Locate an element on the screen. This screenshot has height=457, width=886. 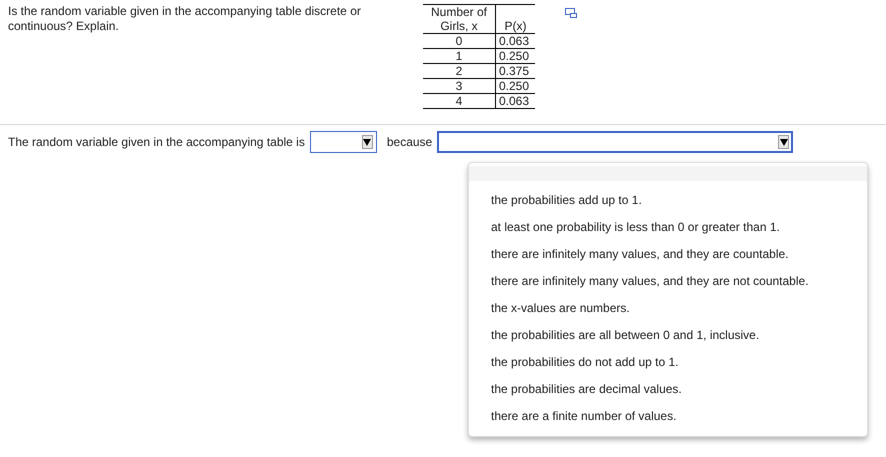
dropdown-option: at least one probability is less than 0 or greater than 1. is located at coordinates (668, 227).